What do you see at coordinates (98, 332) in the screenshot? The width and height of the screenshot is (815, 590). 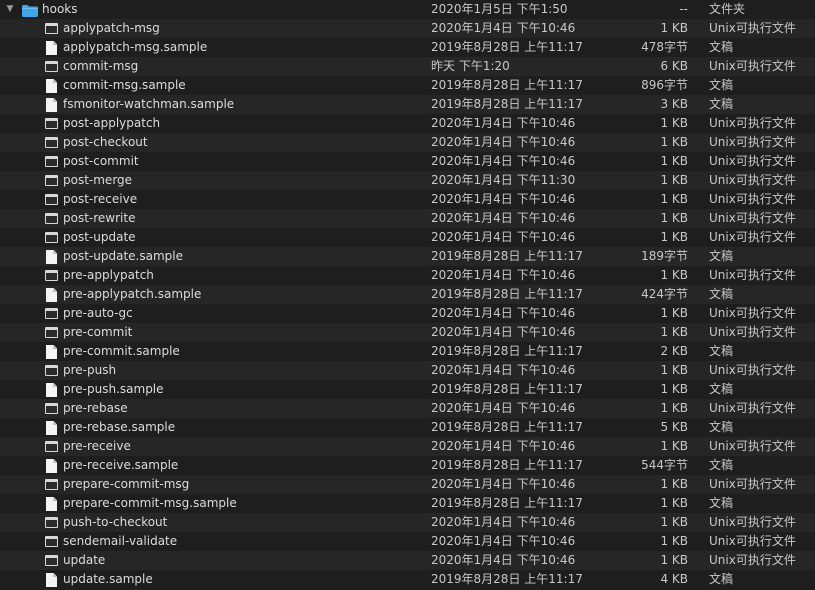 I see `file-name: pre-commit` at bounding box center [98, 332].